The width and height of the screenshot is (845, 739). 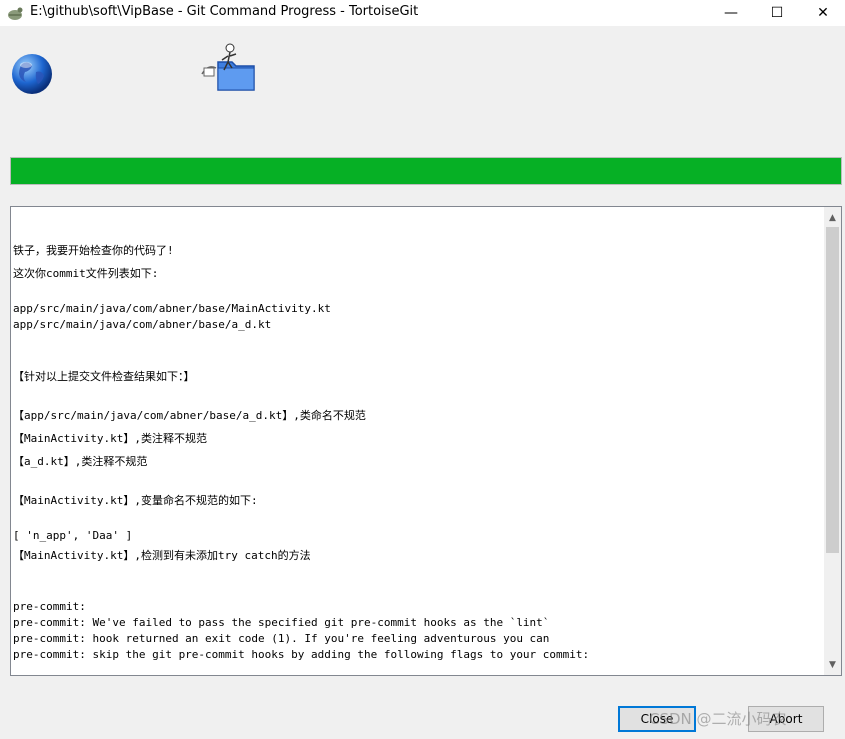 What do you see at coordinates (718, 719) in the screenshot?
I see `watermark: CSDN @二流小码农` at bounding box center [718, 719].